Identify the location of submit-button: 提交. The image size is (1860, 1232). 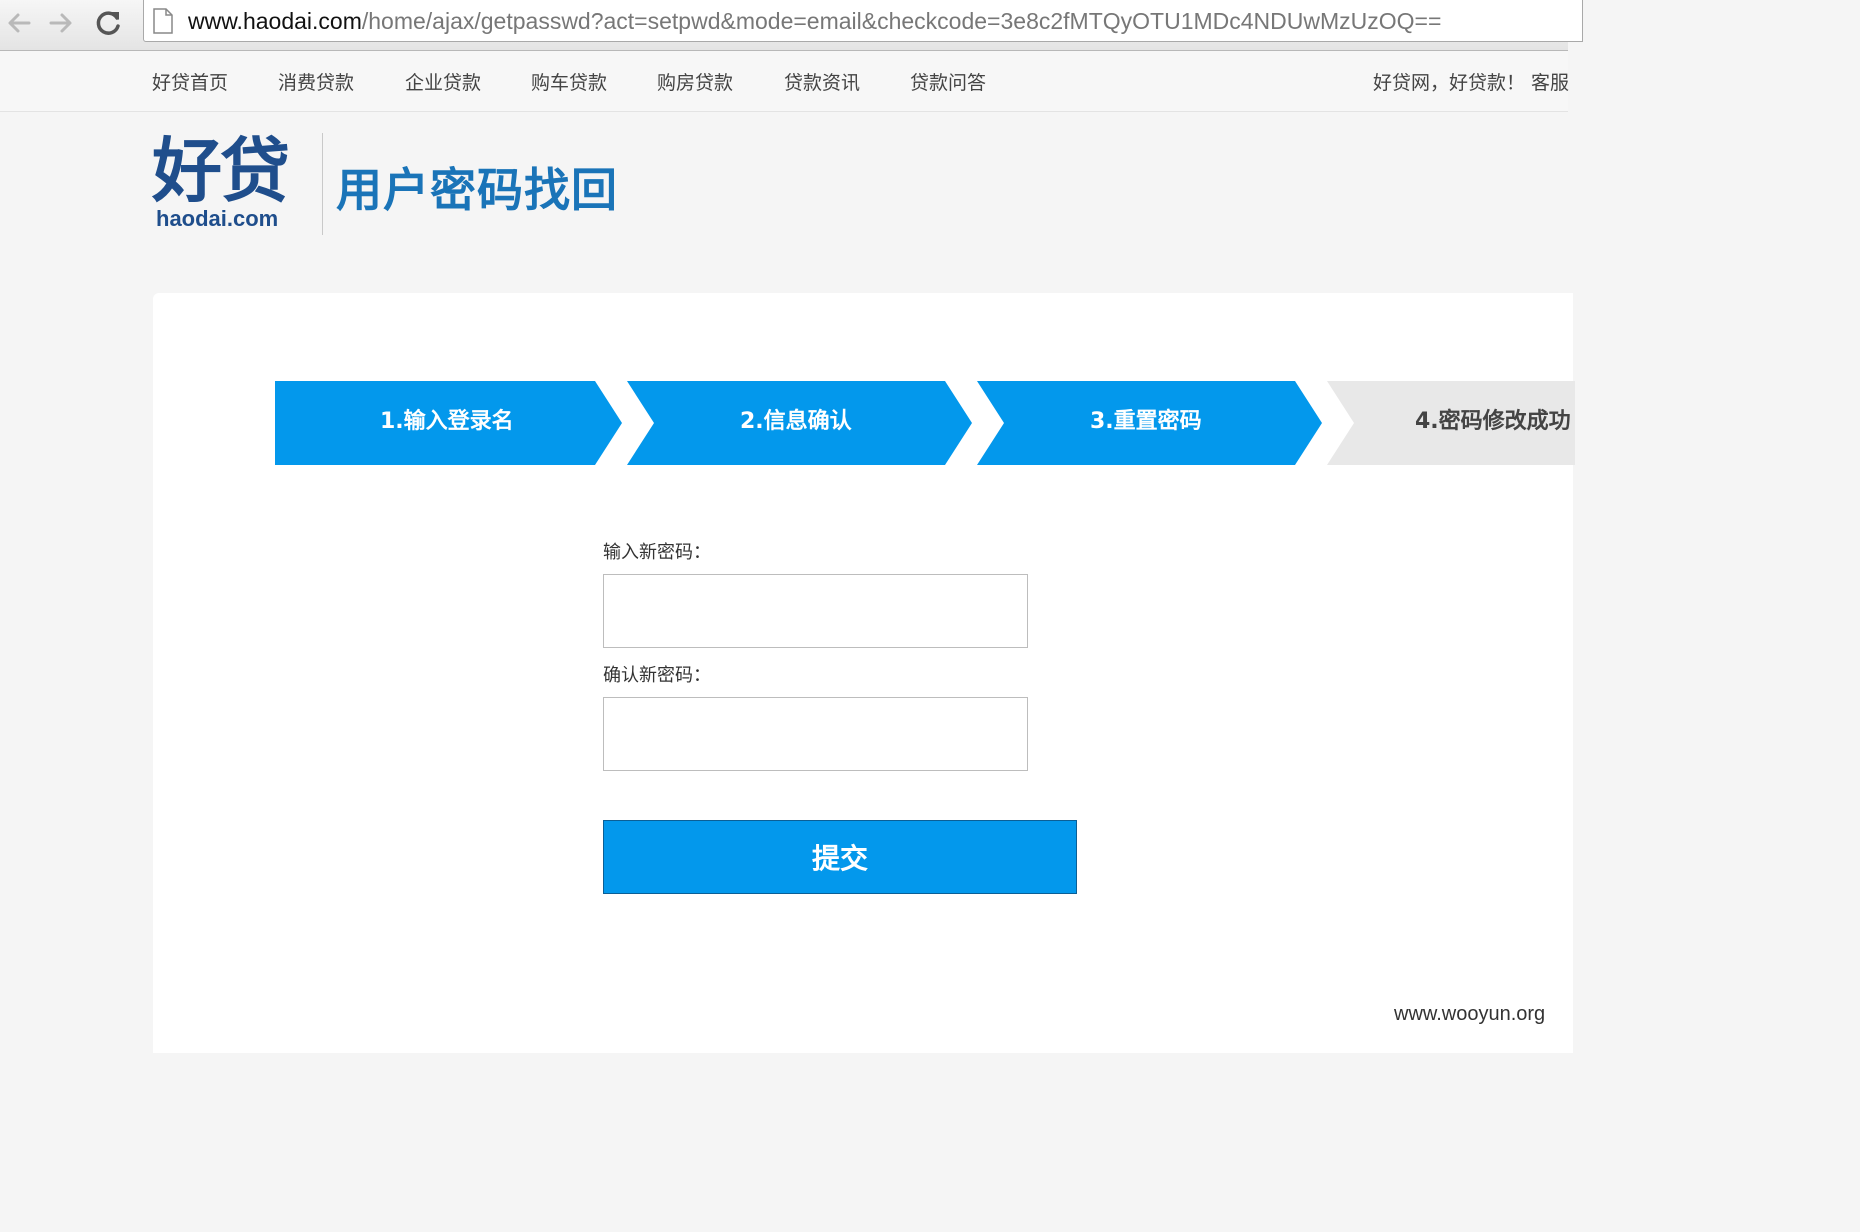
(840, 857).